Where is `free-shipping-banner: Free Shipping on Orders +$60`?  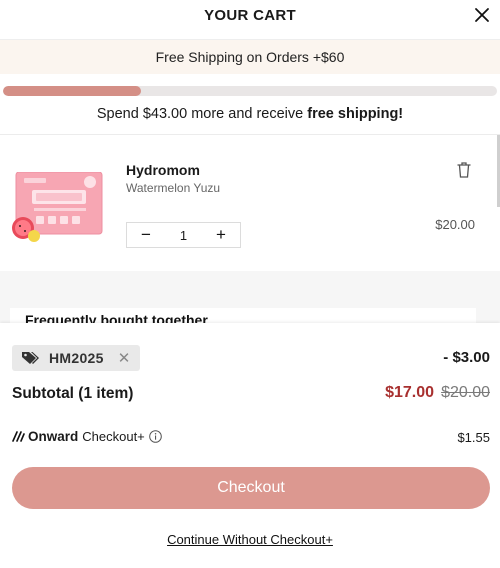 free-shipping-banner: Free Shipping on Orders +$60 is located at coordinates (250, 57).